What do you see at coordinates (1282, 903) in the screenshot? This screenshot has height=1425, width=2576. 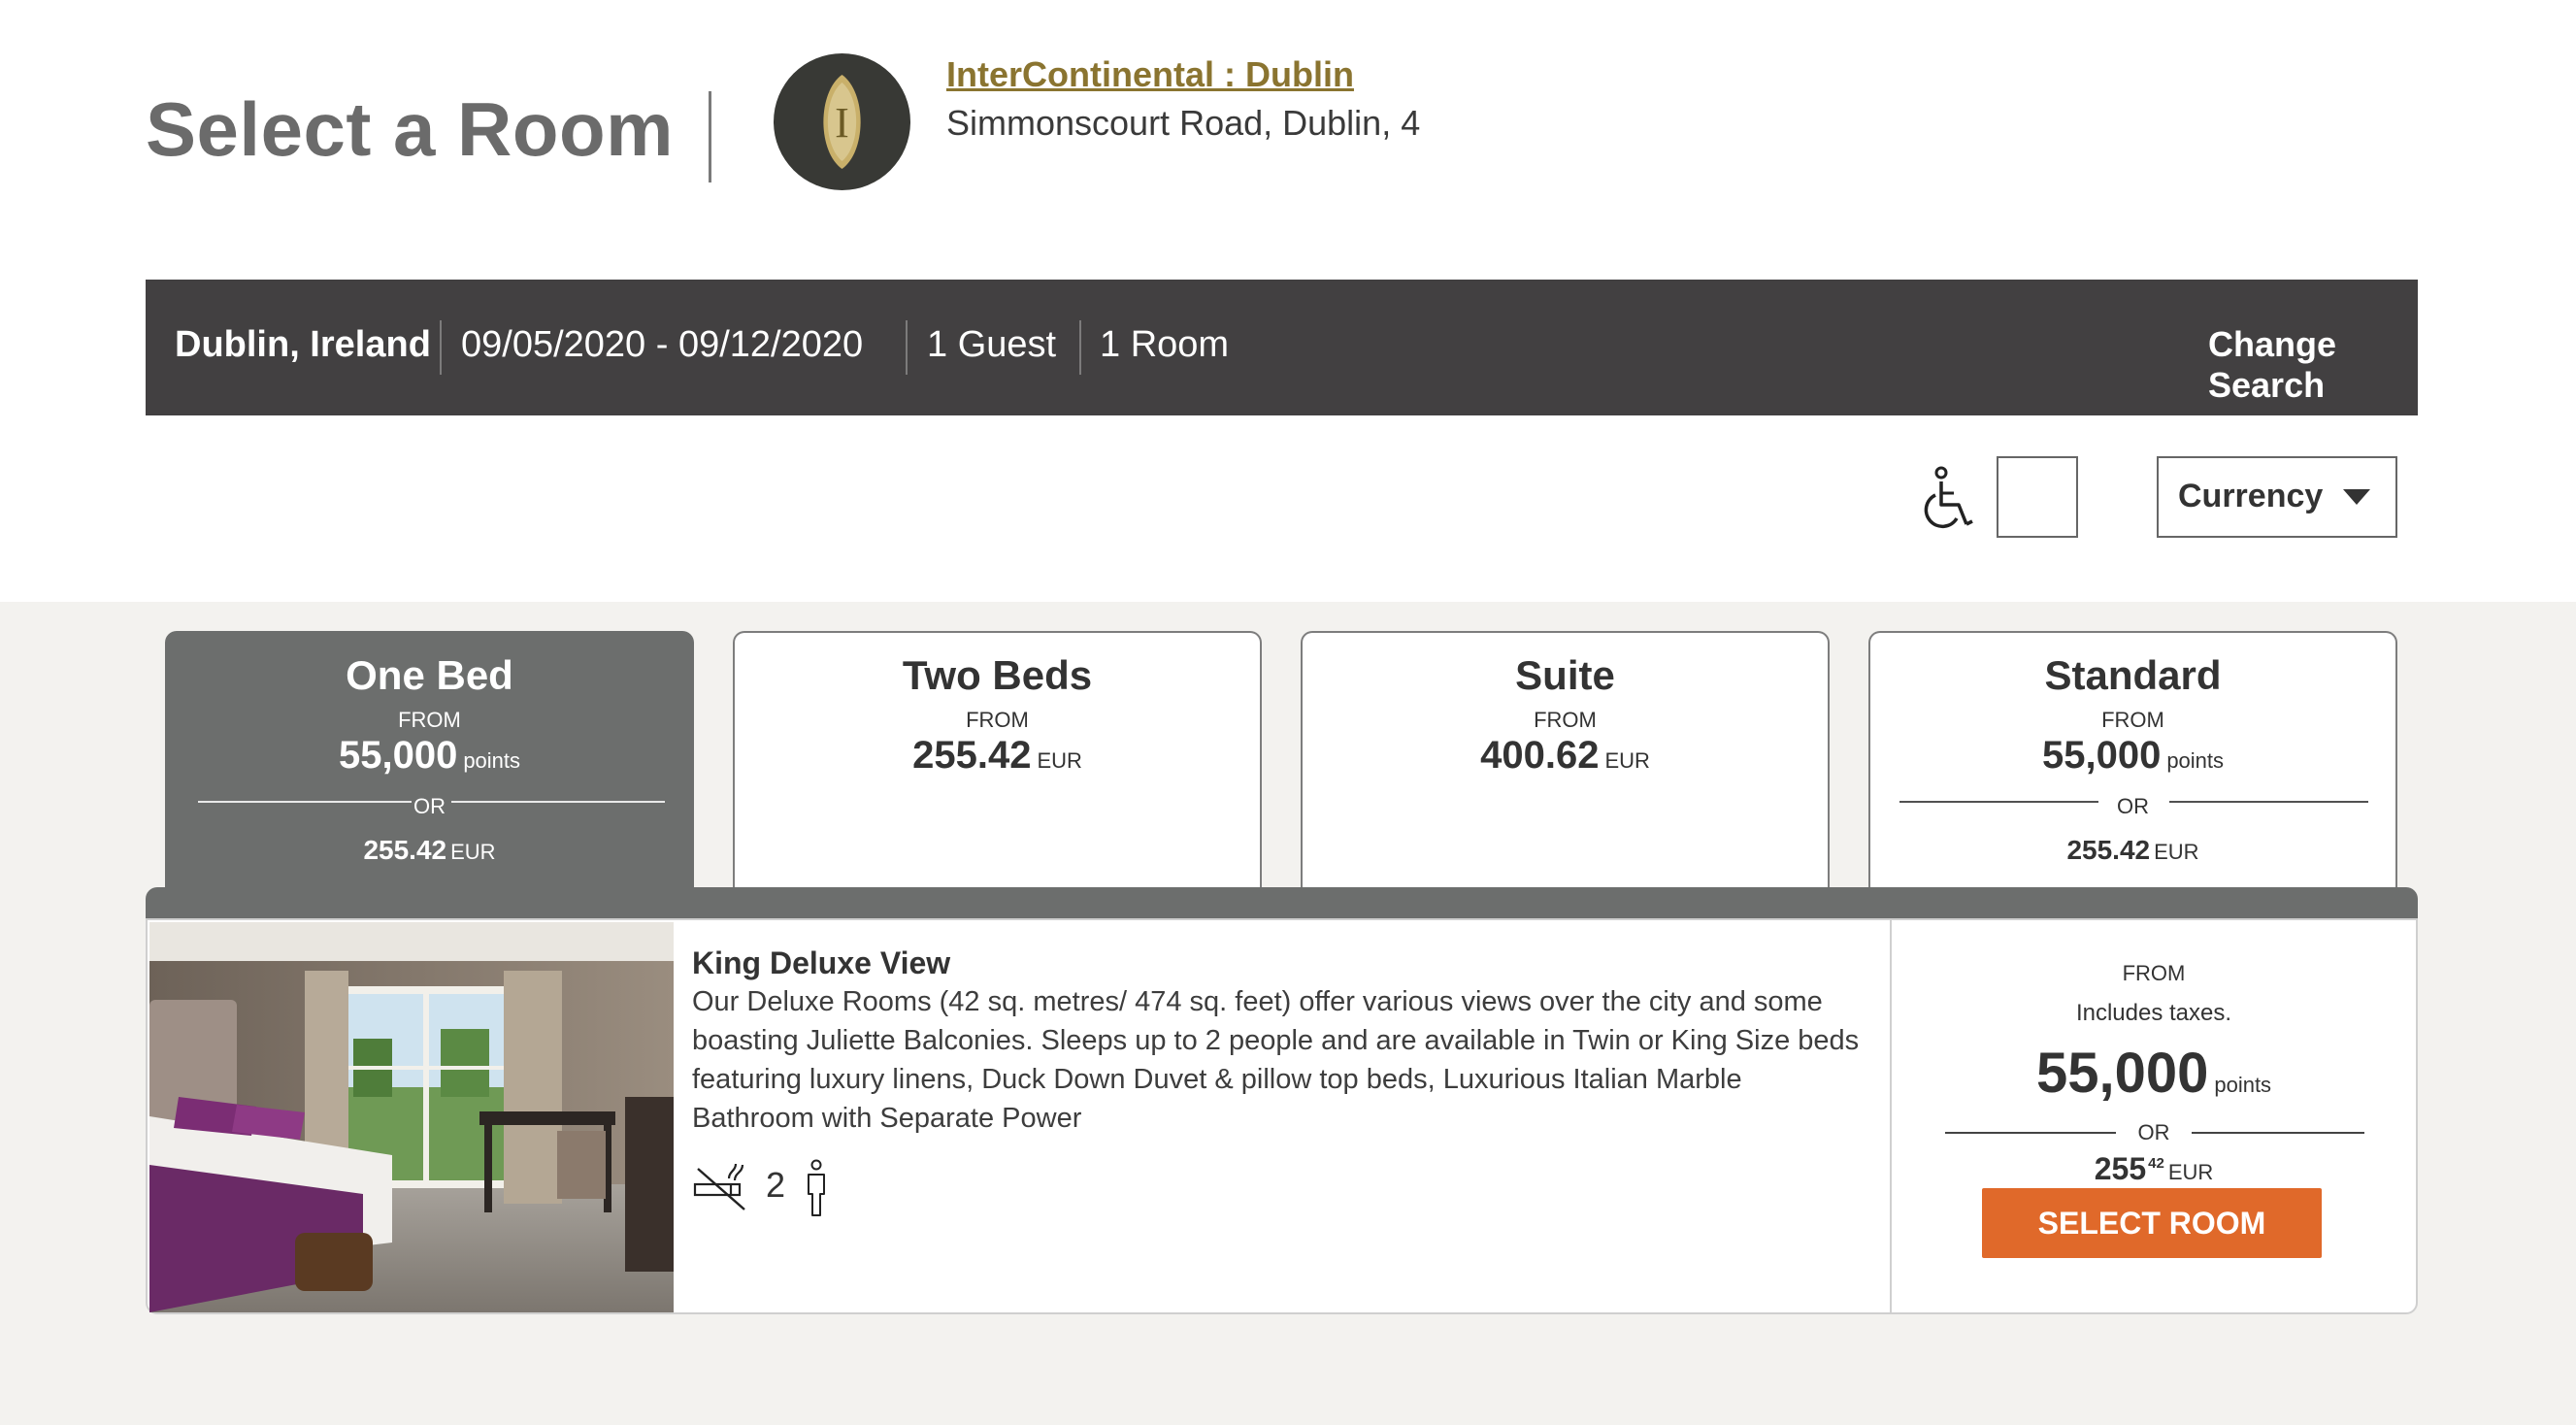 I see `tab-strip` at bounding box center [1282, 903].